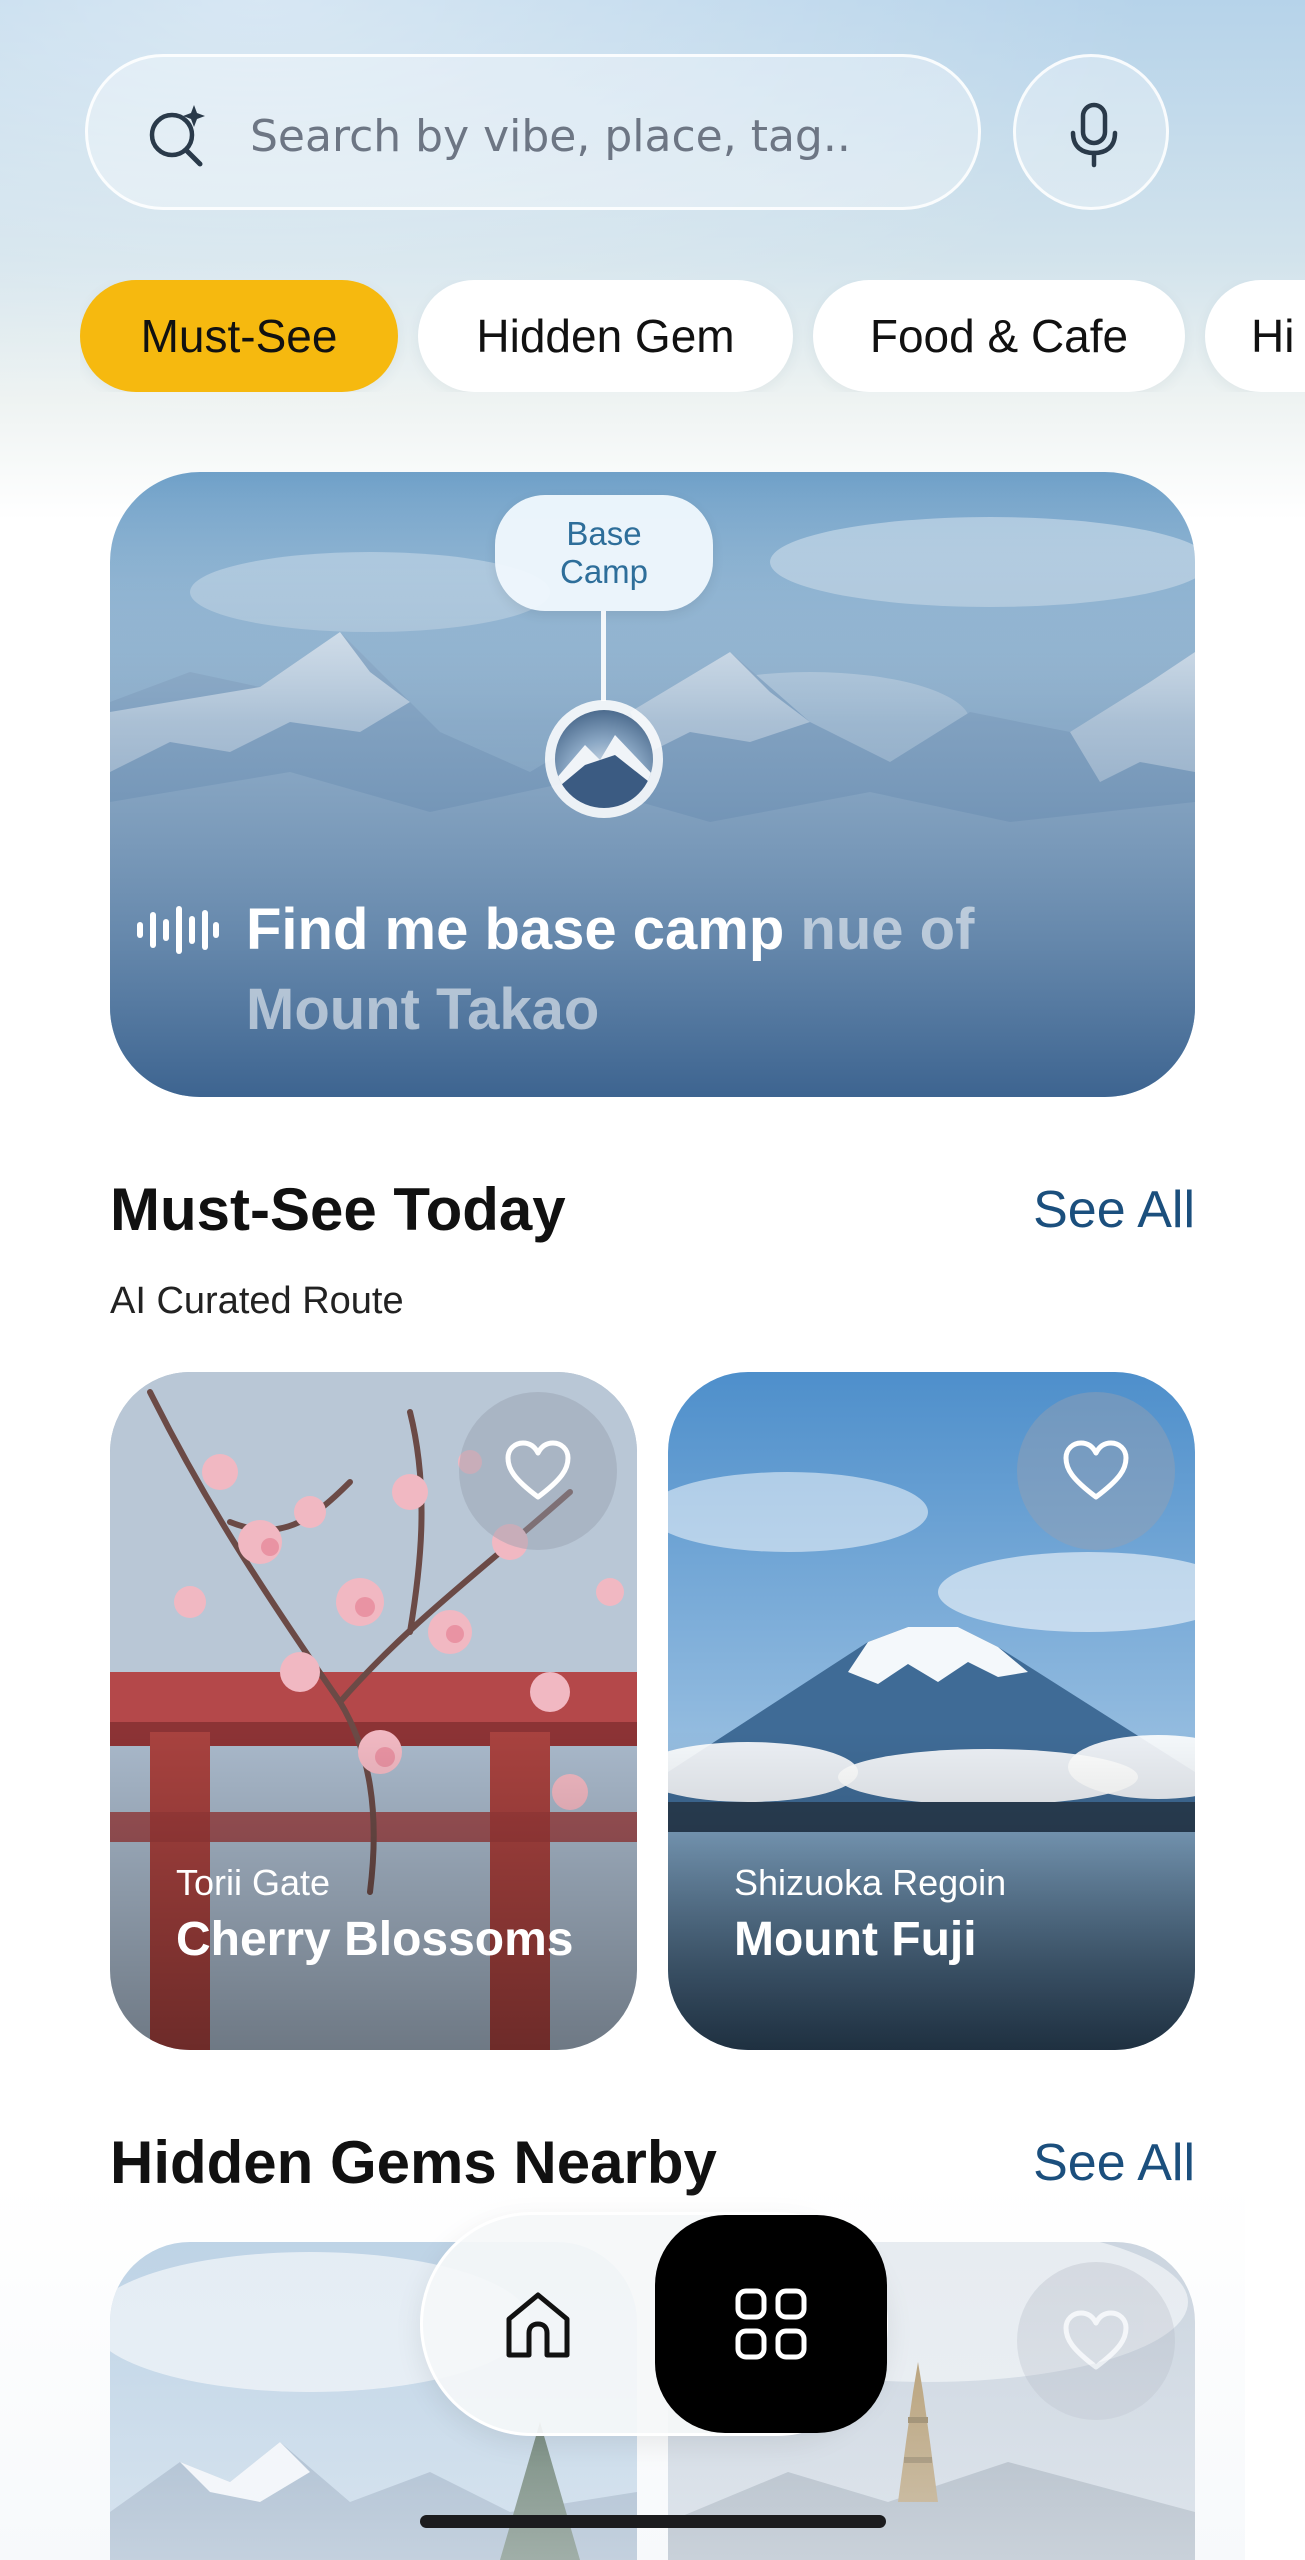  I want to click on voice-search-button, so click(1091, 132).